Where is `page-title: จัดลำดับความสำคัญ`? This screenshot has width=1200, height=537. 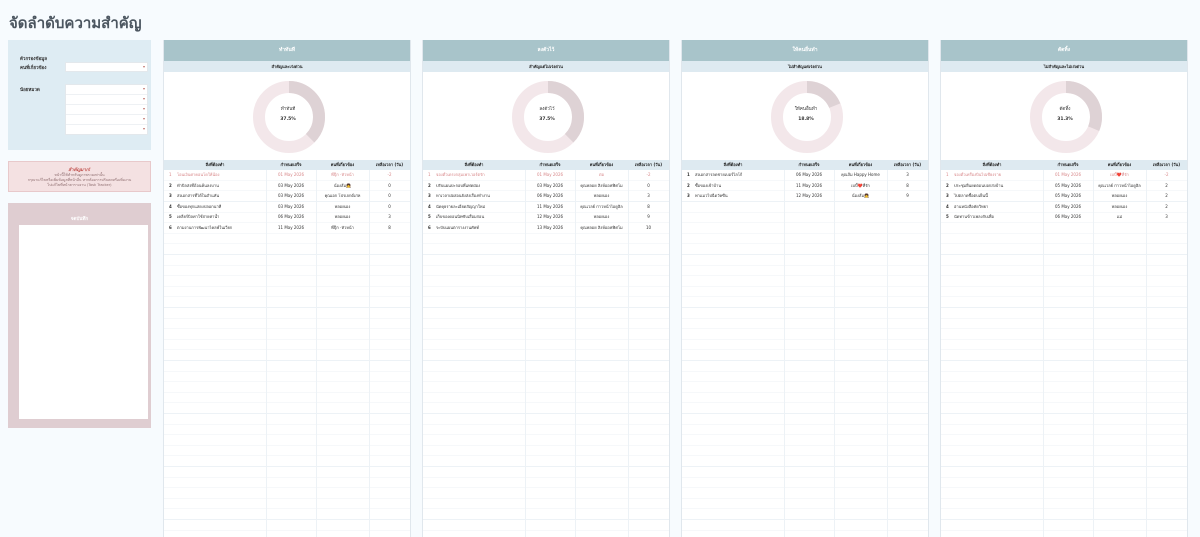 page-title: จัดลำดับความสำคัญ is located at coordinates (75, 23).